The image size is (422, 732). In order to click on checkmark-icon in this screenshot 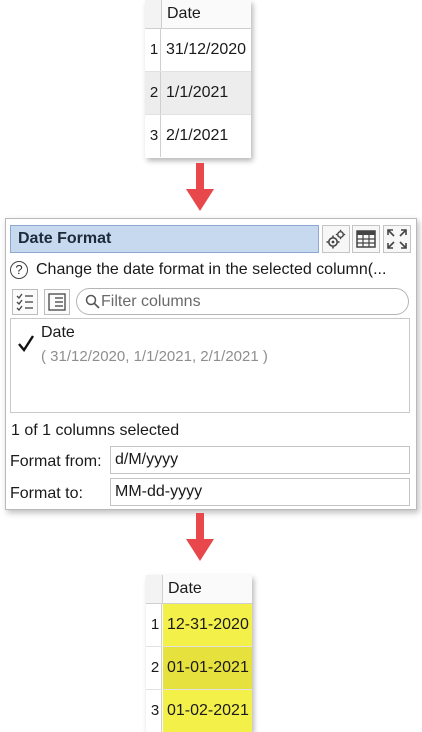, I will do `click(26, 343)`.